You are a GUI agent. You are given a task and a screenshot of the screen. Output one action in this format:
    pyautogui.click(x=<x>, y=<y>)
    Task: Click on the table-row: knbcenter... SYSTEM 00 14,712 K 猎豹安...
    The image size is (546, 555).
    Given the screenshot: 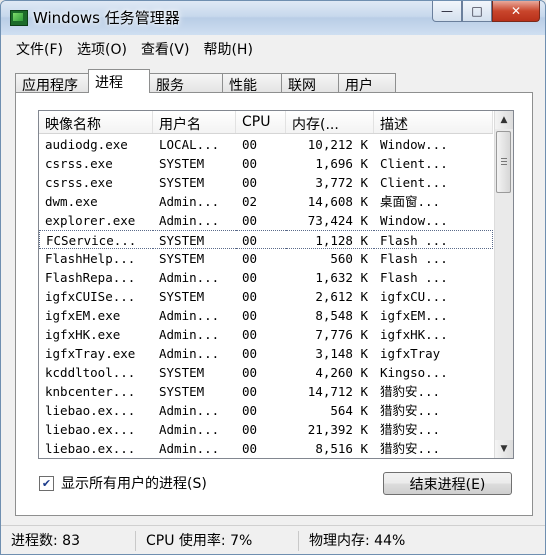 What is the action you would take?
    pyautogui.click(x=266, y=391)
    